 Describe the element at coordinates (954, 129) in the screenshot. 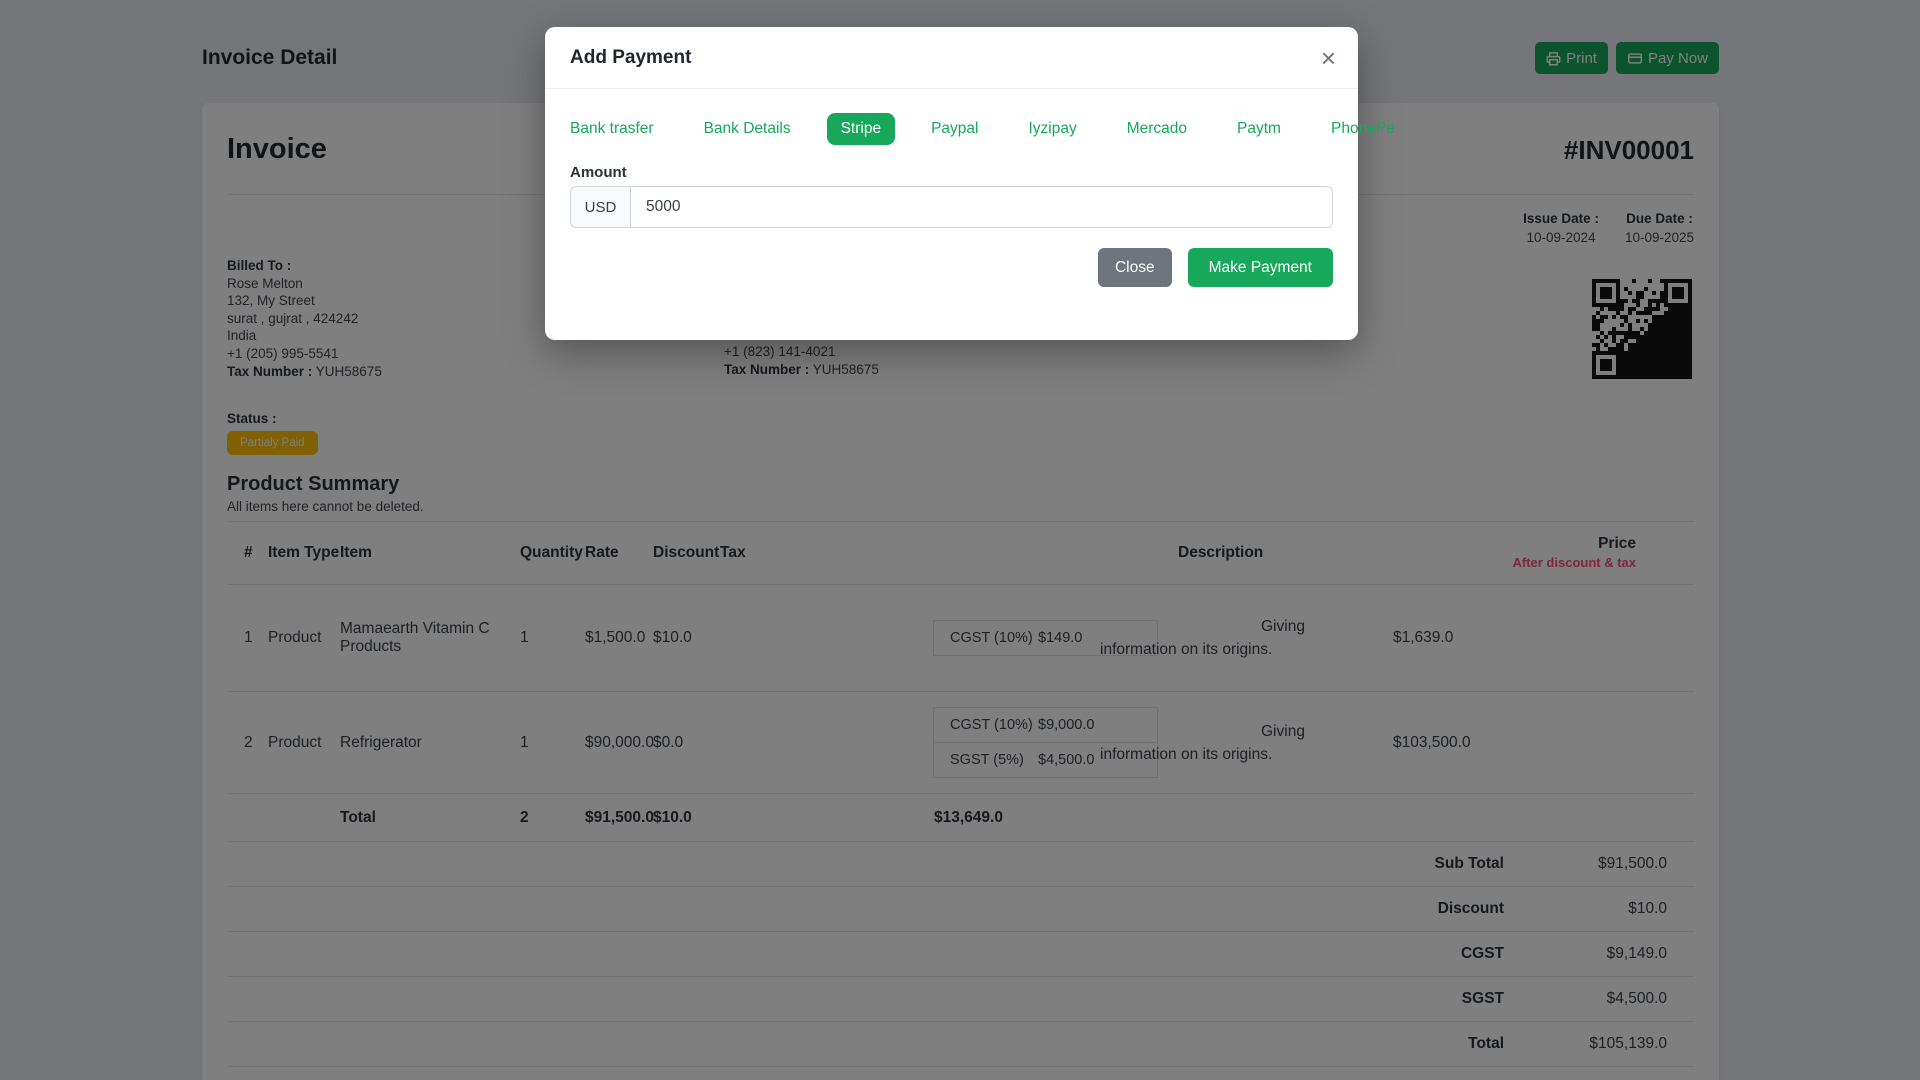

I see `tab-paypal: Paypal` at that location.